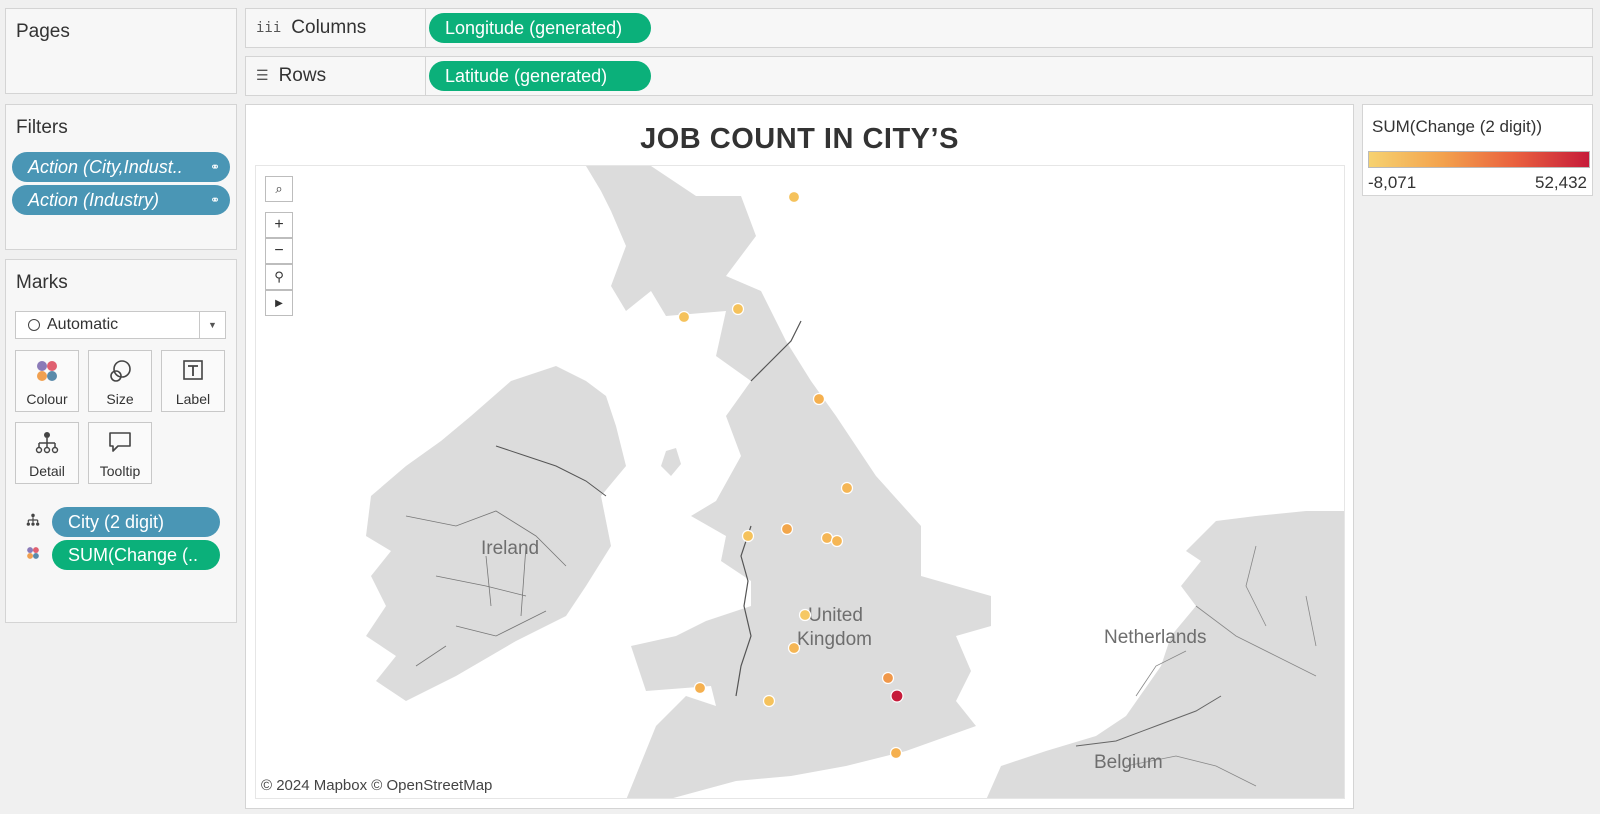 This screenshot has height=814, width=1600. Describe the element at coordinates (43, 31) in the screenshot. I see `pages-title: Pages` at that location.